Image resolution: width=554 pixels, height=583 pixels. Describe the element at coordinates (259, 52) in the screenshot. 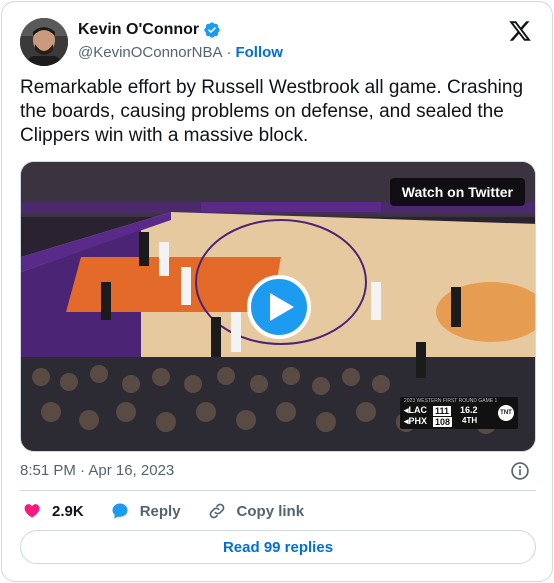

I see `follow-button: Follow` at that location.